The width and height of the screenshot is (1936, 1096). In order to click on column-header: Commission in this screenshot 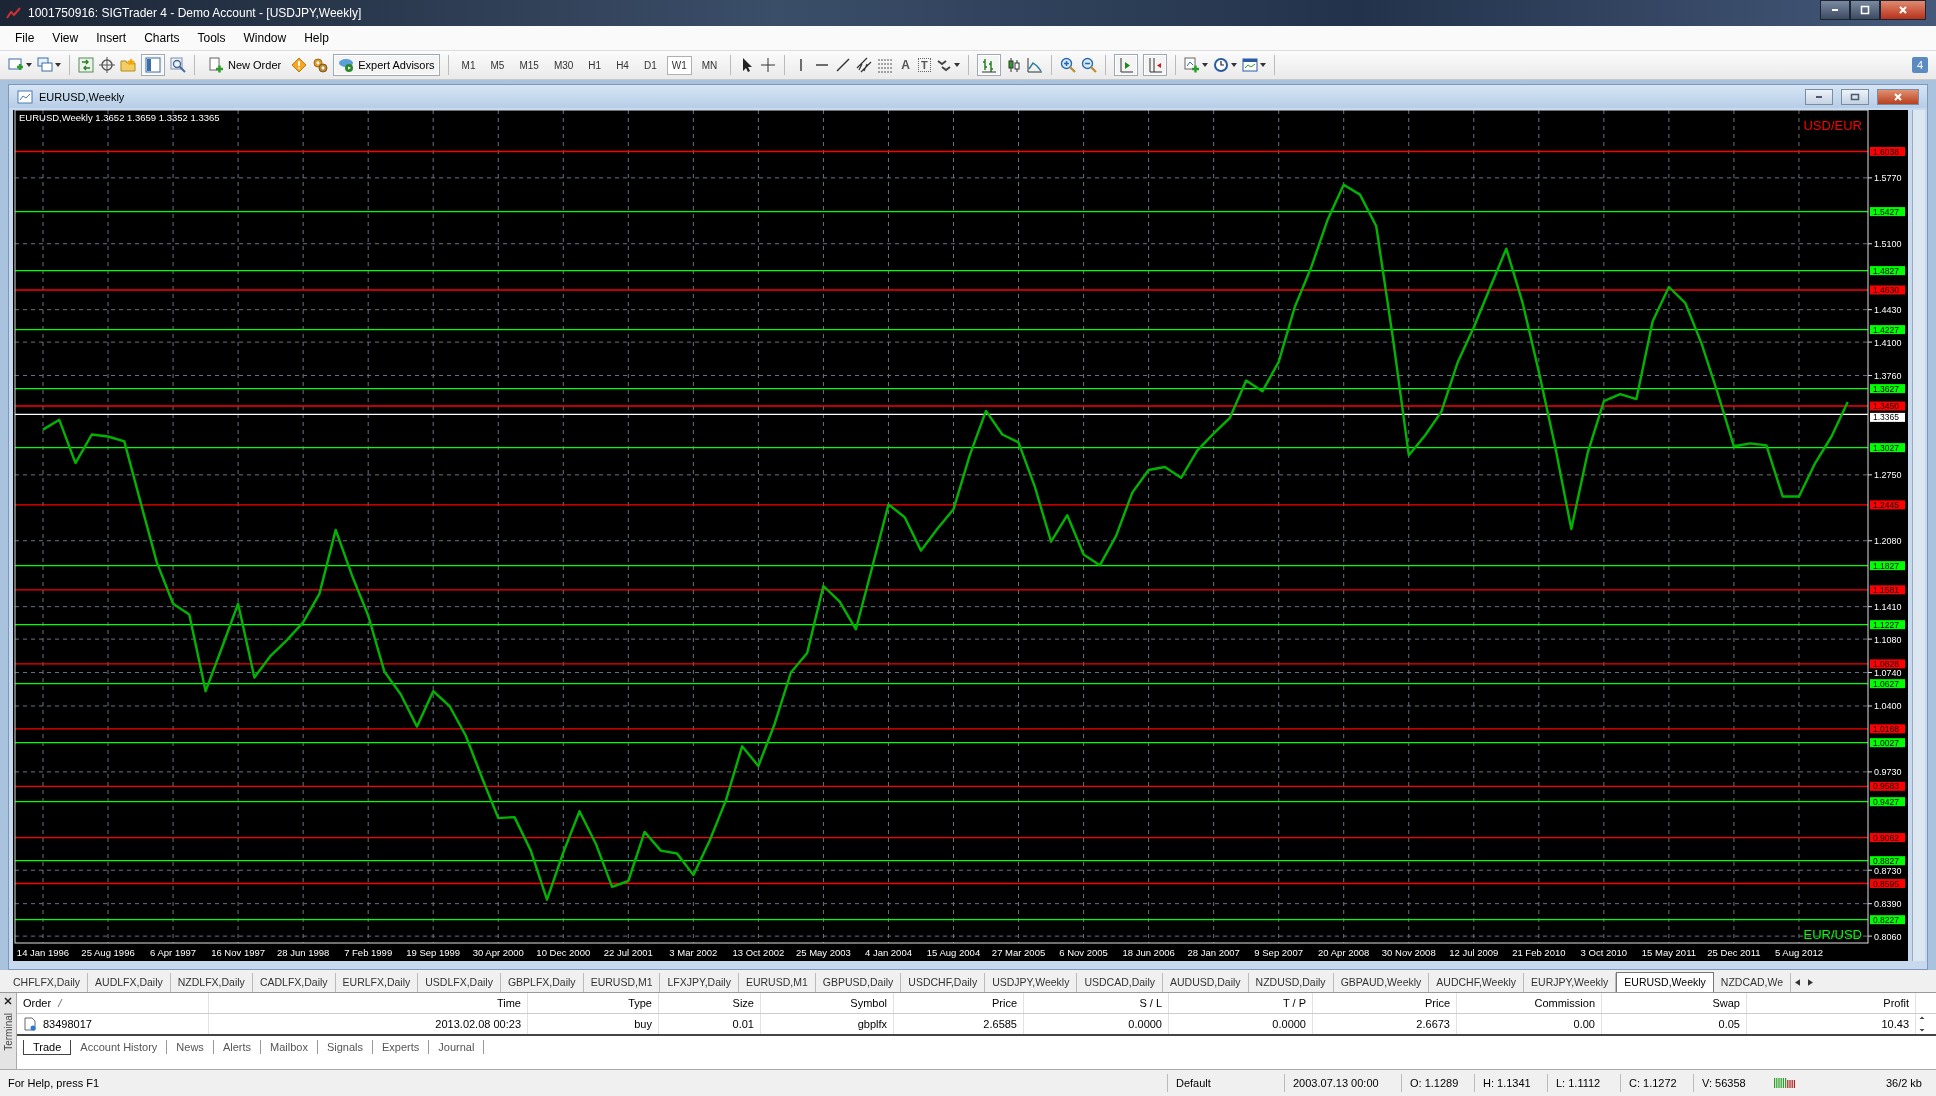, I will do `click(1529, 1003)`.